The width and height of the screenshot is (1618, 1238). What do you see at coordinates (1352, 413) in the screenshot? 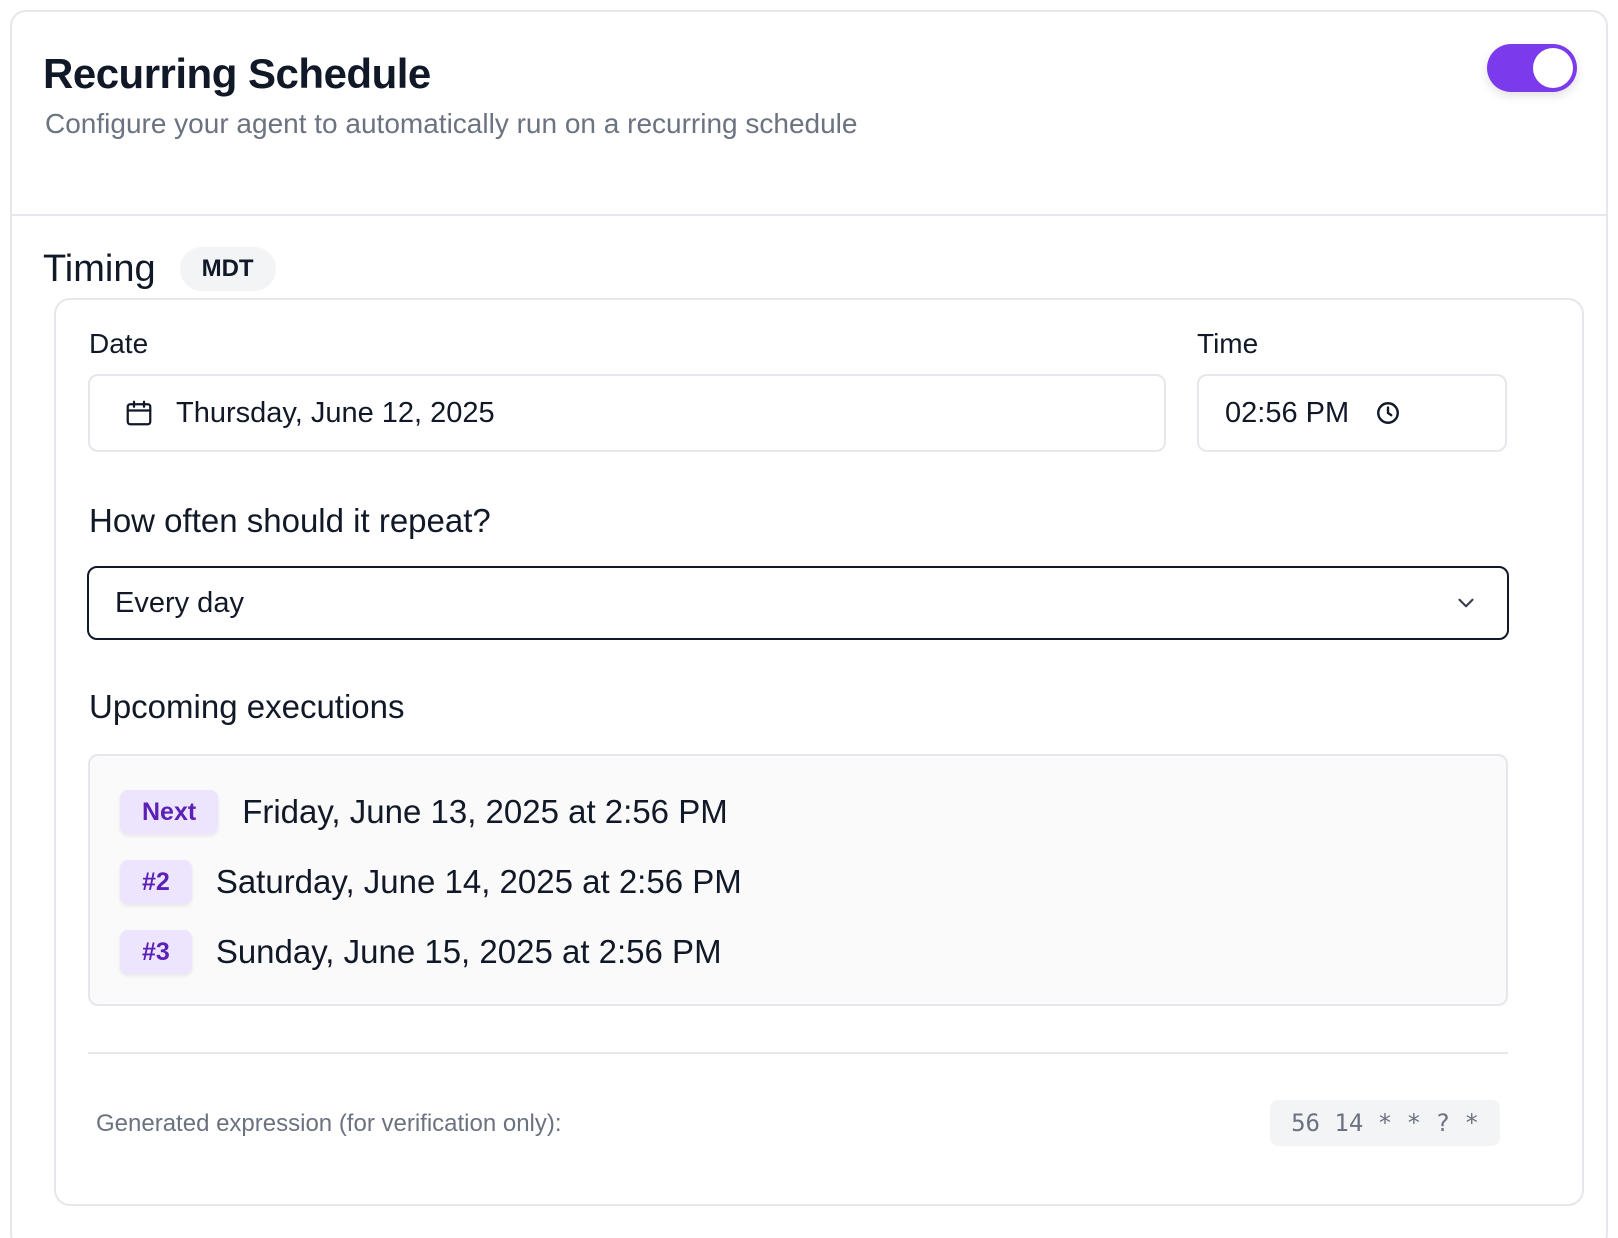
I see `time-picker-input: 02:56 PM` at bounding box center [1352, 413].